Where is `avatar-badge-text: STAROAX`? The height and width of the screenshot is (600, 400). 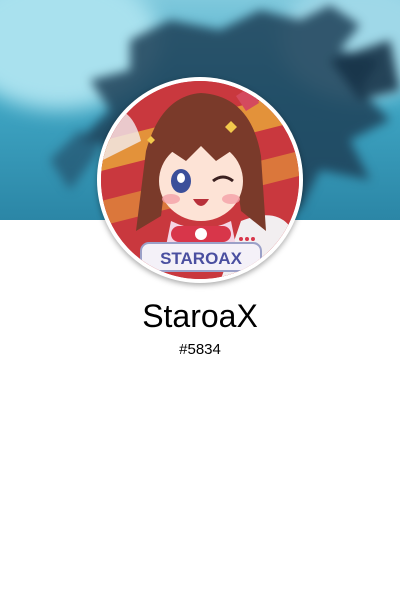
avatar-badge-text: STAROAX is located at coordinates (201, 258).